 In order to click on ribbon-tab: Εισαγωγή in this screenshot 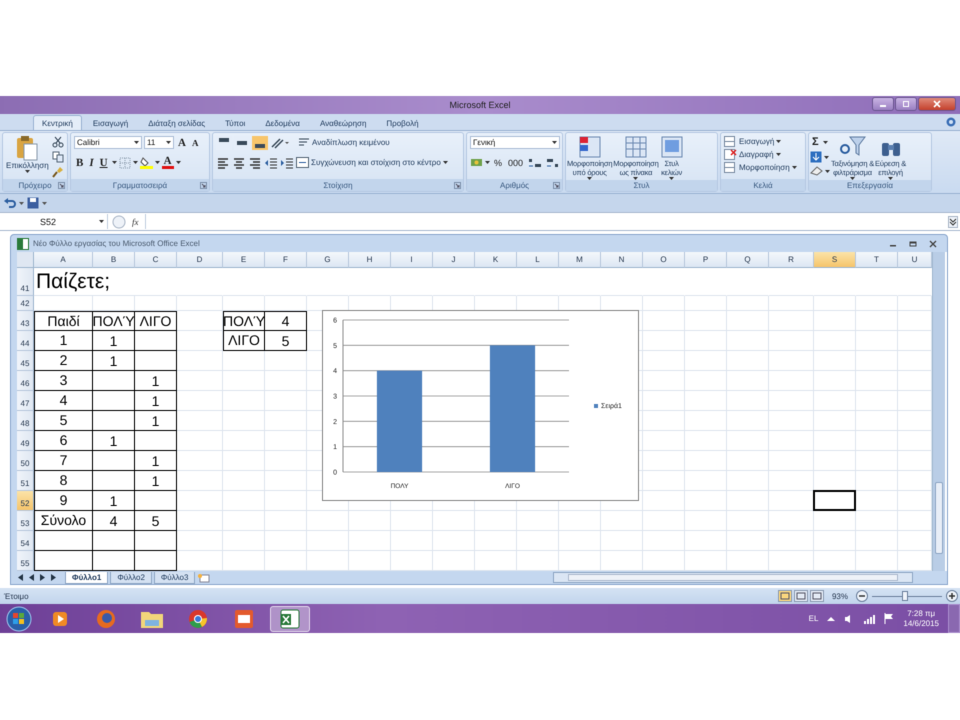, I will do `click(111, 122)`.